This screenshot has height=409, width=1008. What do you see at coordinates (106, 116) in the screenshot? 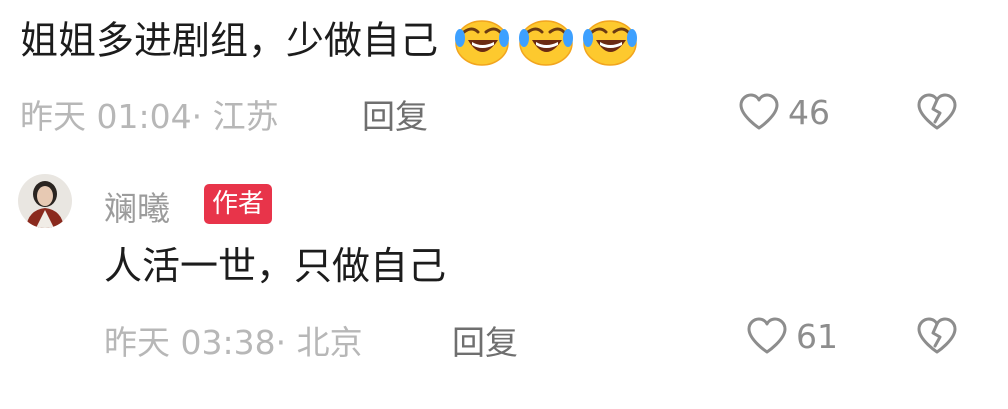
I see `comment-1-timestamp: 昨天 01:04` at bounding box center [106, 116].